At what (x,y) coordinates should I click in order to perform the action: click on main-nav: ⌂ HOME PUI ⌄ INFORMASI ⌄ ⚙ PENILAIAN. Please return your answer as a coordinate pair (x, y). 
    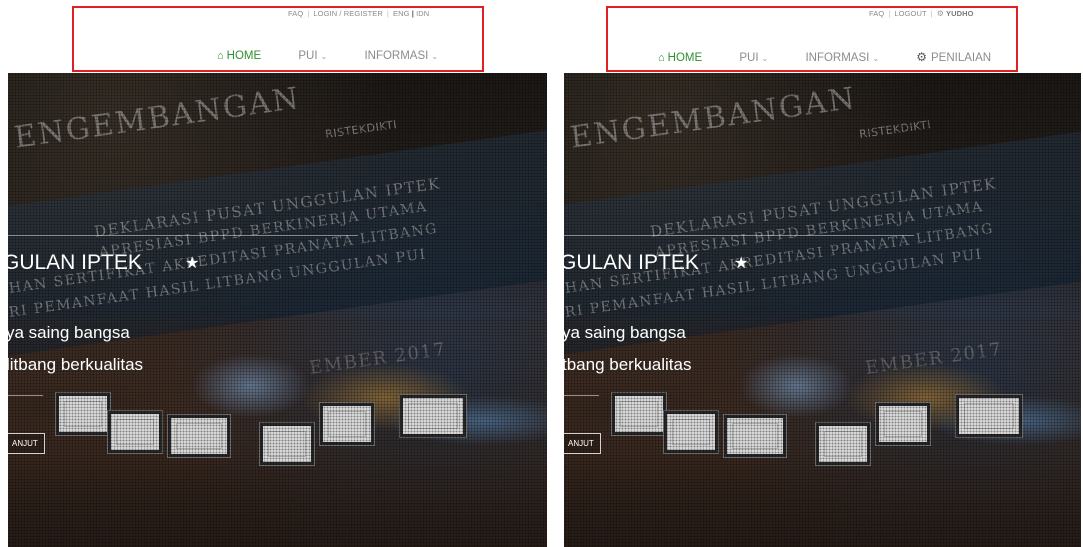
    Looking at the image, I should click on (836, 62).